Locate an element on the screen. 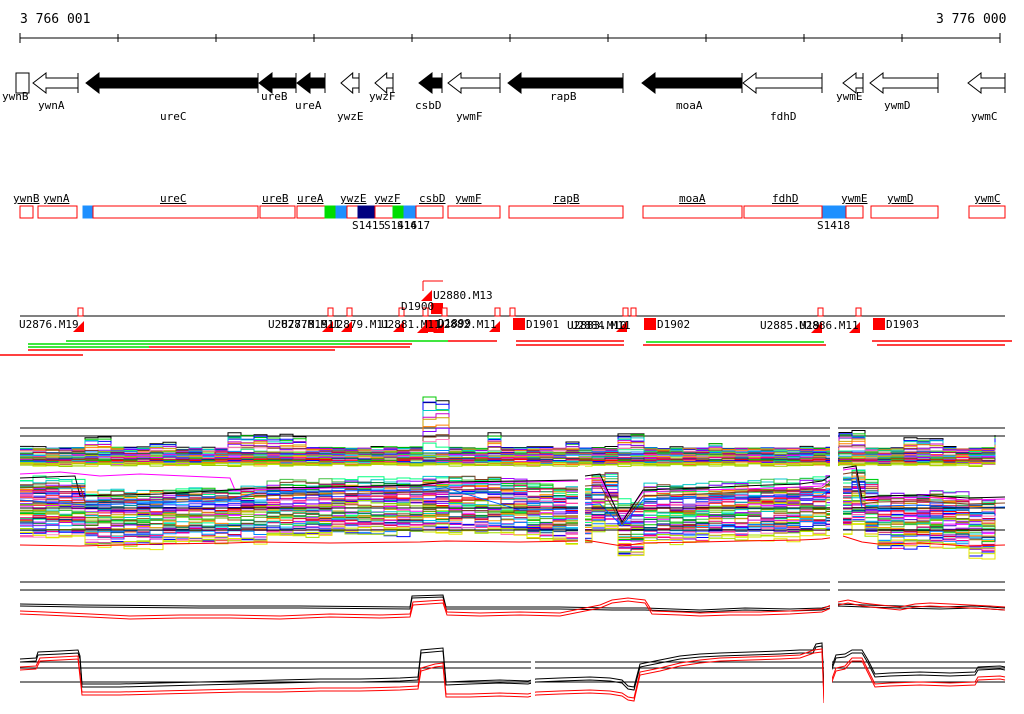 This screenshot has height=714, width=1024. probe-link-moaA: moaA is located at coordinates (692, 198).